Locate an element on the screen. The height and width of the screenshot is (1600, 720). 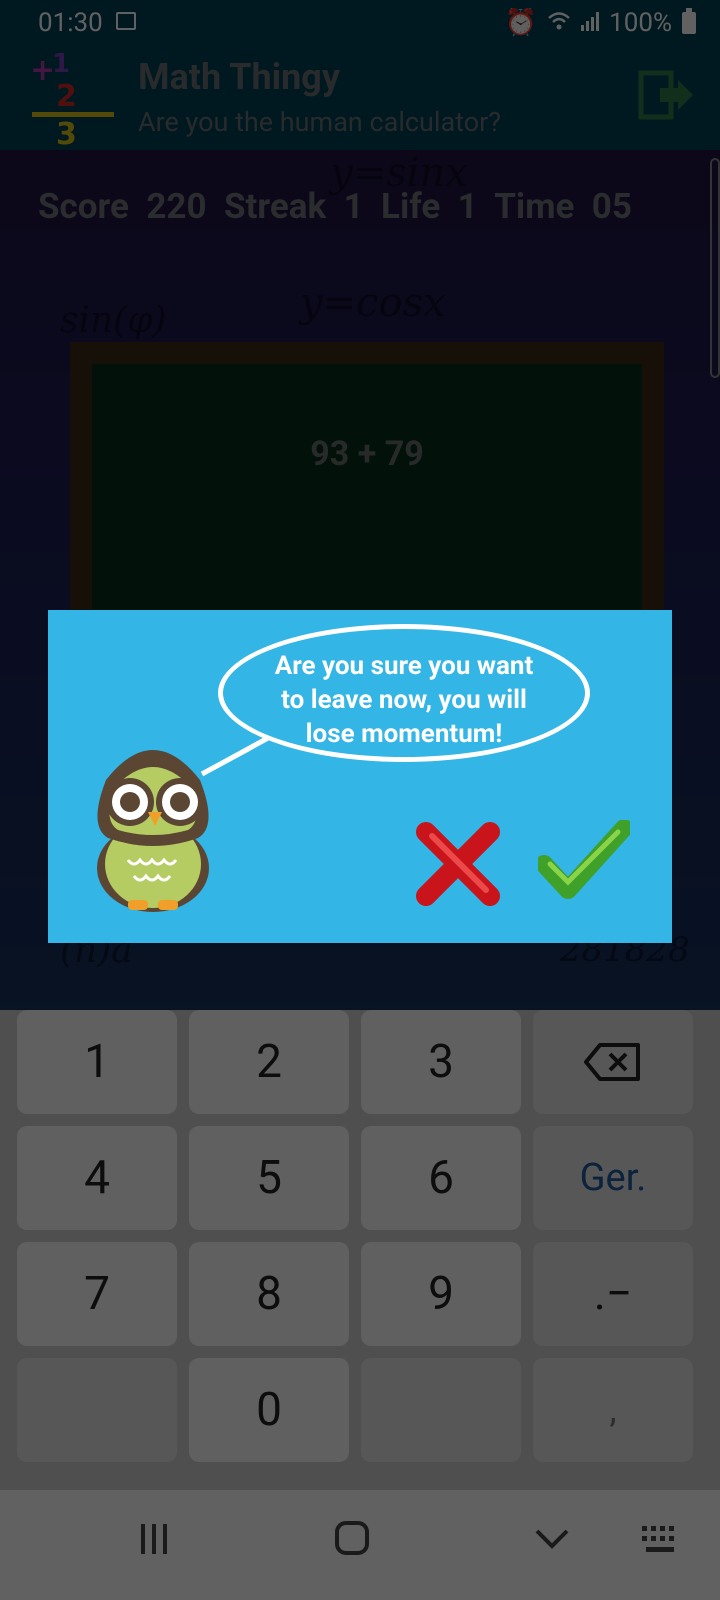
status-bar: 01:30 ⏰ 100% is located at coordinates (360, 22).